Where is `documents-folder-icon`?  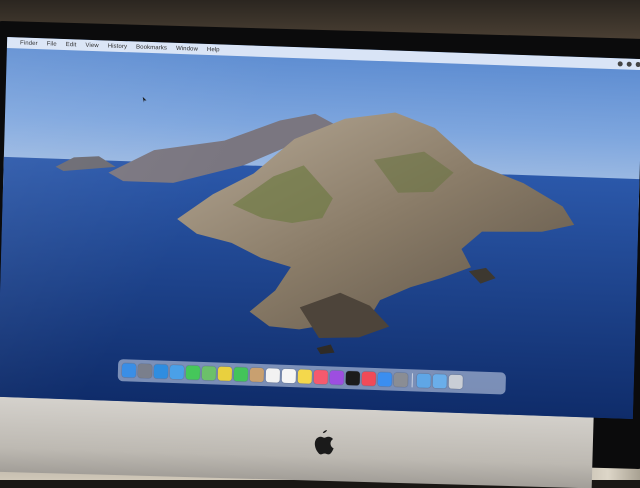 documents-folder-icon is located at coordinates (439, 381).